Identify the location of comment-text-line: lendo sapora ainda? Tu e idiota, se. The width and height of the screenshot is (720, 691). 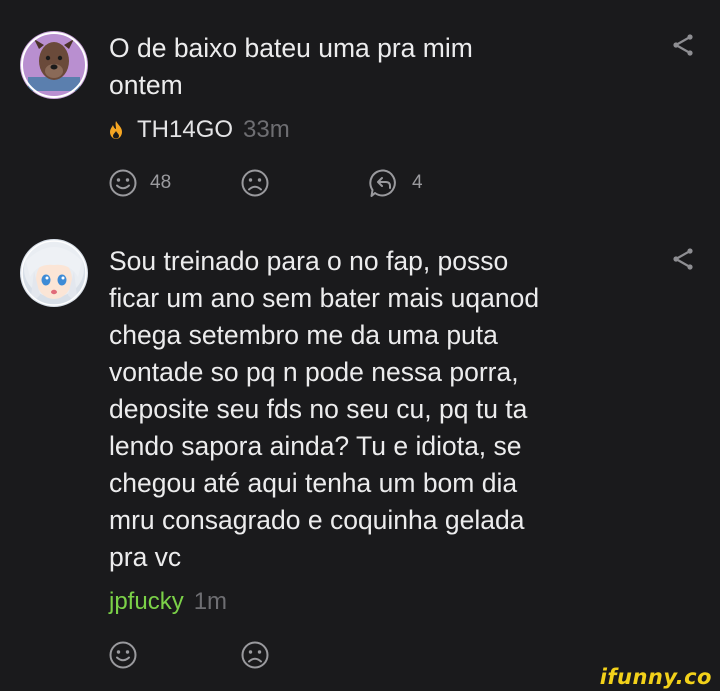
(315, 446).